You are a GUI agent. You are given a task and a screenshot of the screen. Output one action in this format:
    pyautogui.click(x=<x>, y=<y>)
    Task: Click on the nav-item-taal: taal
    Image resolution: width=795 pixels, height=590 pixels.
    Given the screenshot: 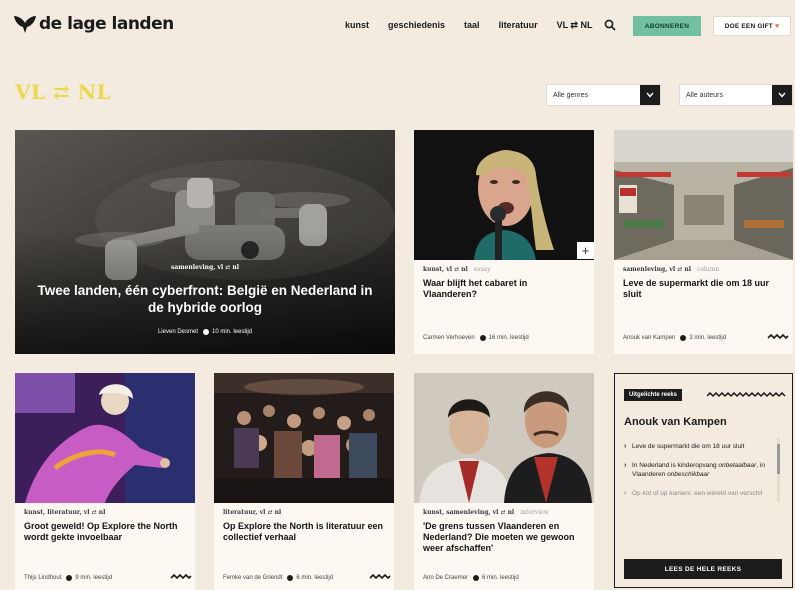 What is the action you would take?
    pyautogui.click(x=472, y=25)
    